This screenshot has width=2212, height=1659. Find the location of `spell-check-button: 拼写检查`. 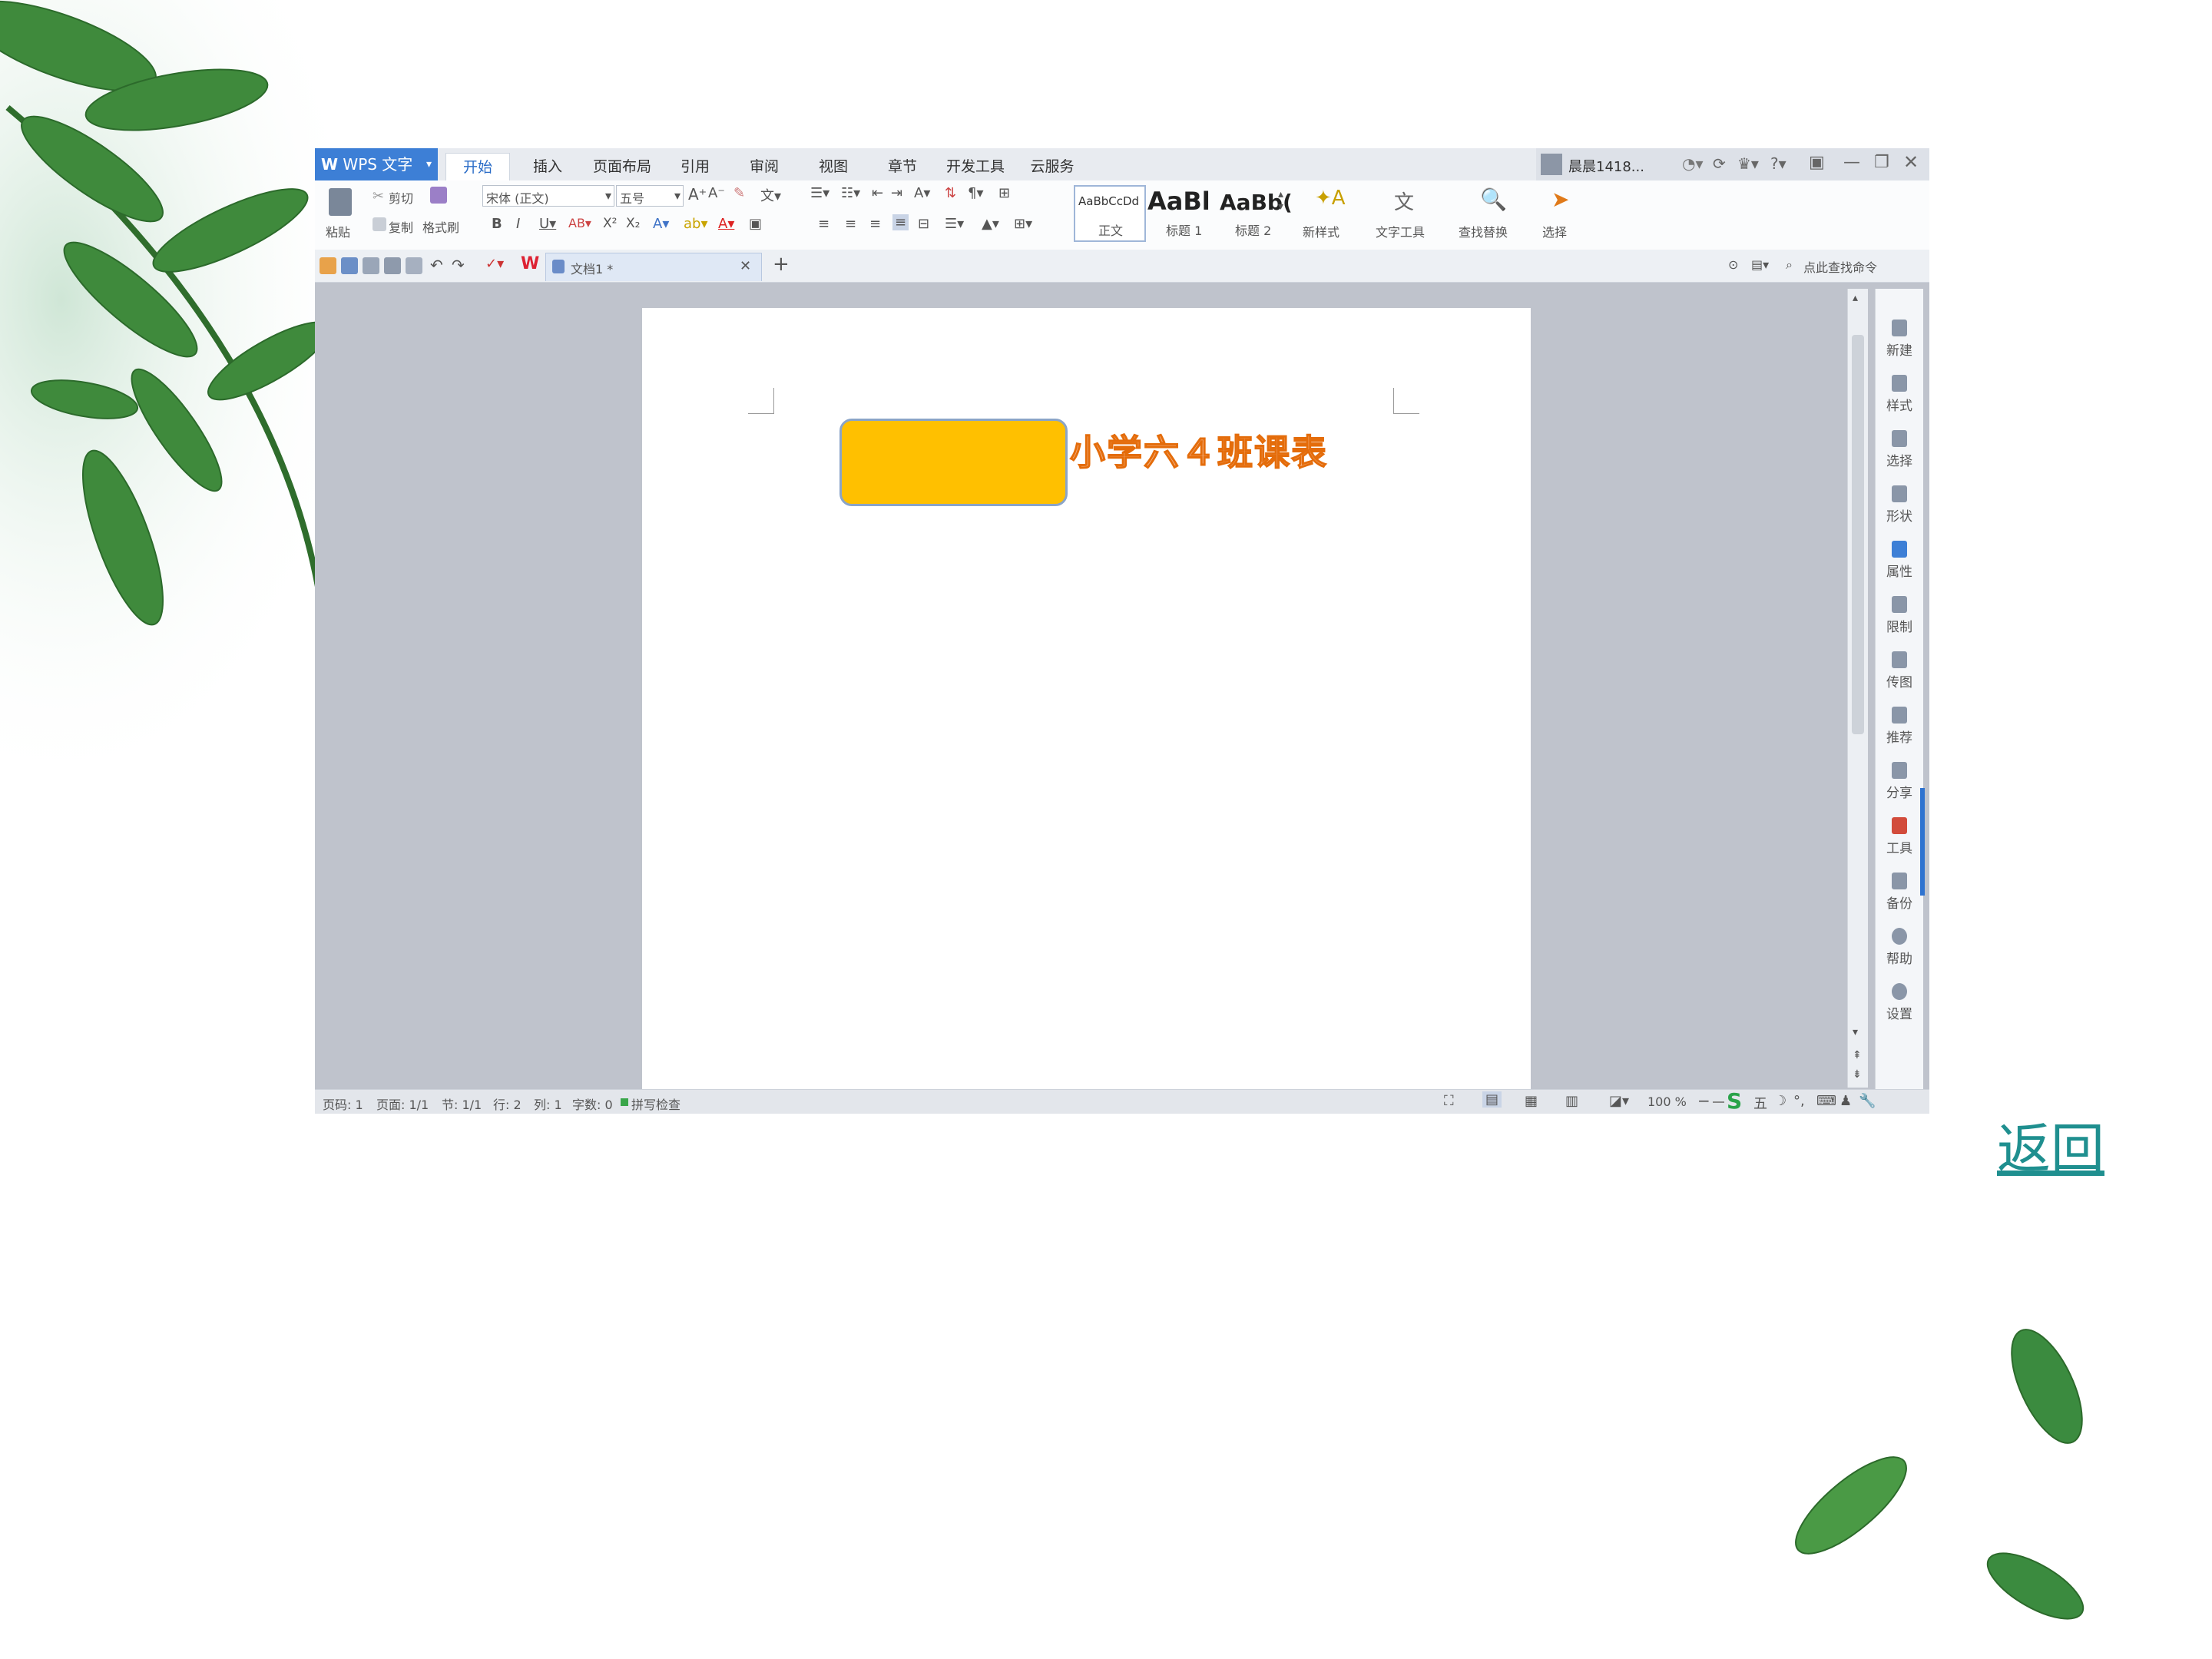

spell-check-button: 拼写检查 is located at coordinates (655, 1103).